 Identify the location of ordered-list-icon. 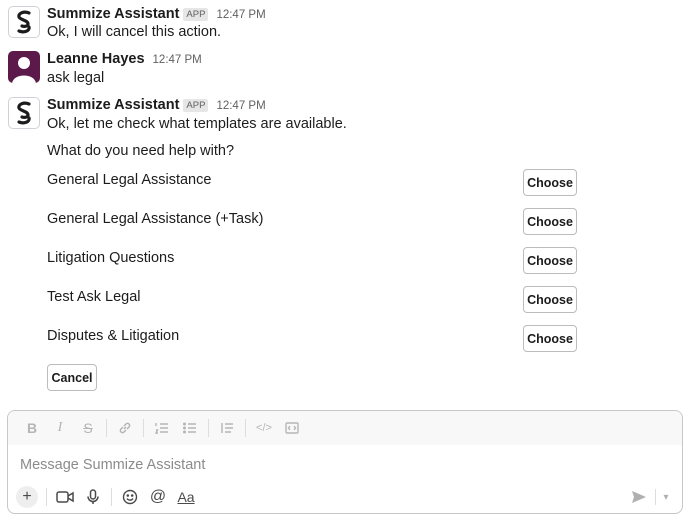
(162, 428).